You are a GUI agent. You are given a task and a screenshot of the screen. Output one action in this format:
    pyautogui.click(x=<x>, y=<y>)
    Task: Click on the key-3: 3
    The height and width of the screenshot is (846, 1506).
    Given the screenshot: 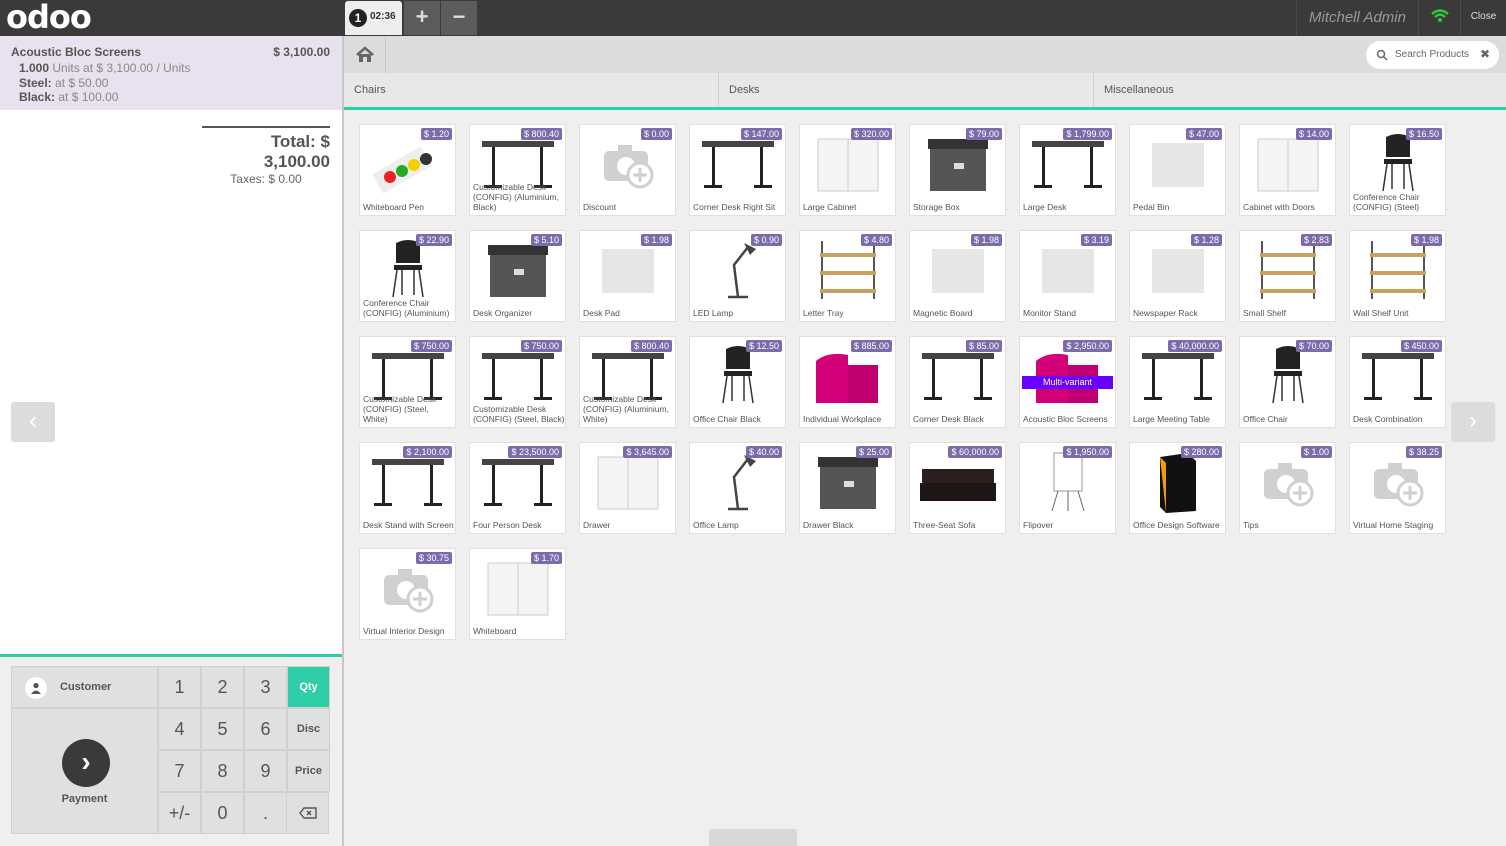 What is the action you would take?
    pyautogui.click(x=265, y=687)
    